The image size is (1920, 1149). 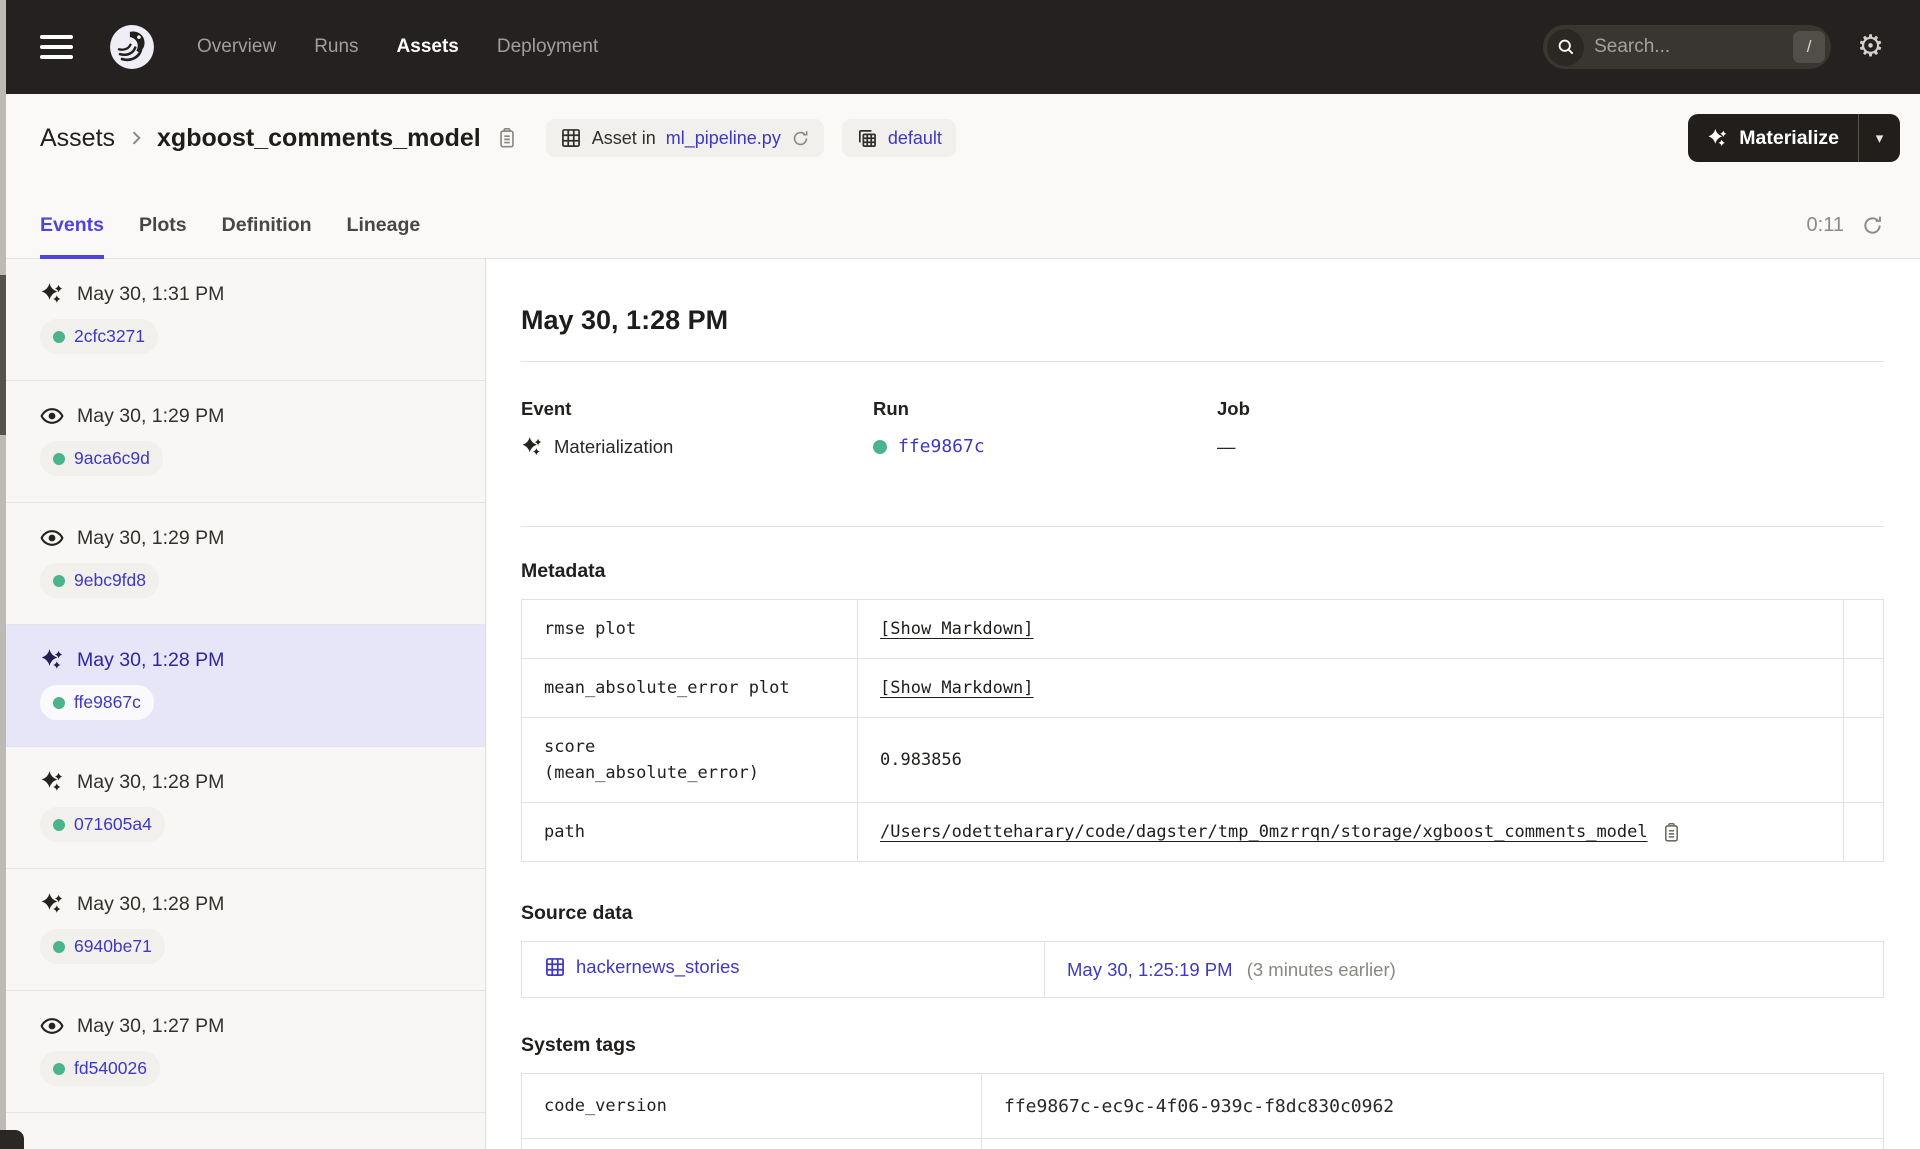 I want to click on code-location-label: default, so click(x=914, y=137).